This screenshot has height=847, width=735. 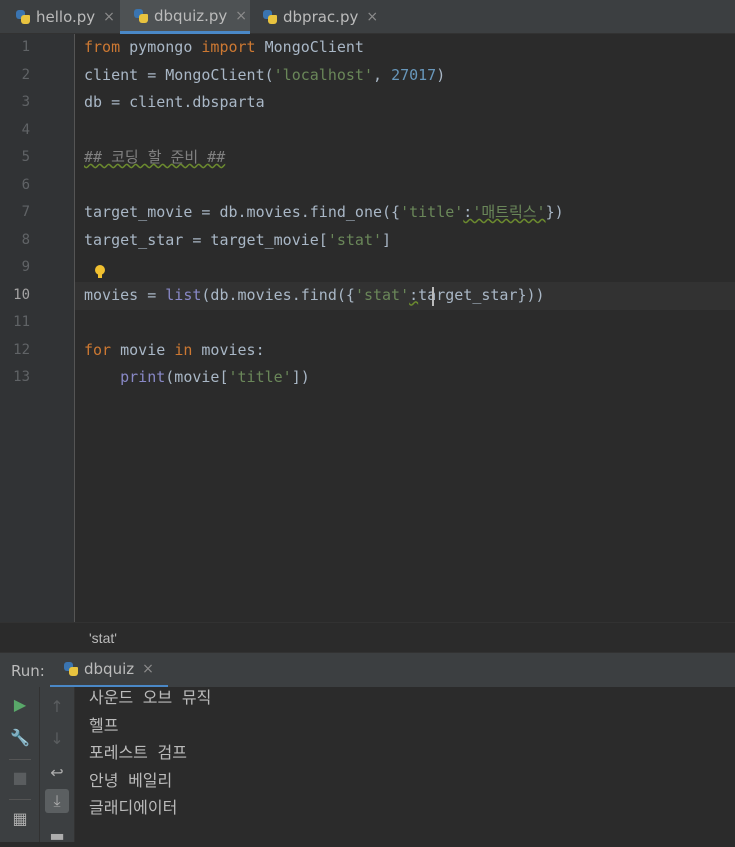 I want to click on tab-dbquiz-py: dbquiz.py ×, so click(x=185, y=17).